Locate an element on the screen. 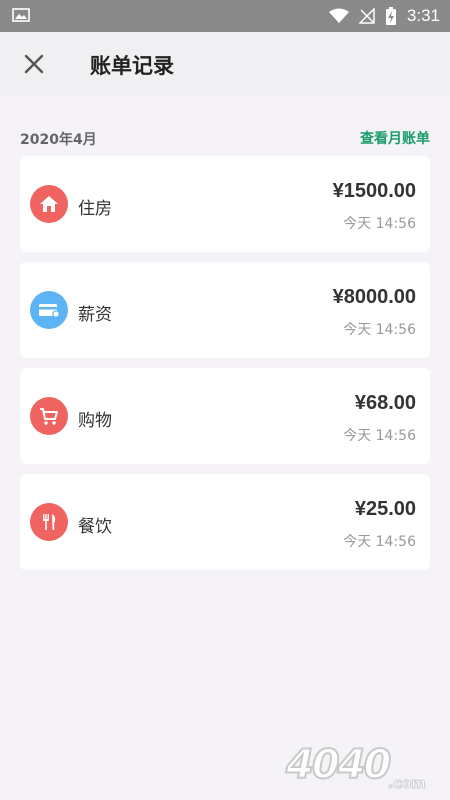 This screenshot has width=450, height=800. wallet-card-icon is located at coordinates (49, 311).